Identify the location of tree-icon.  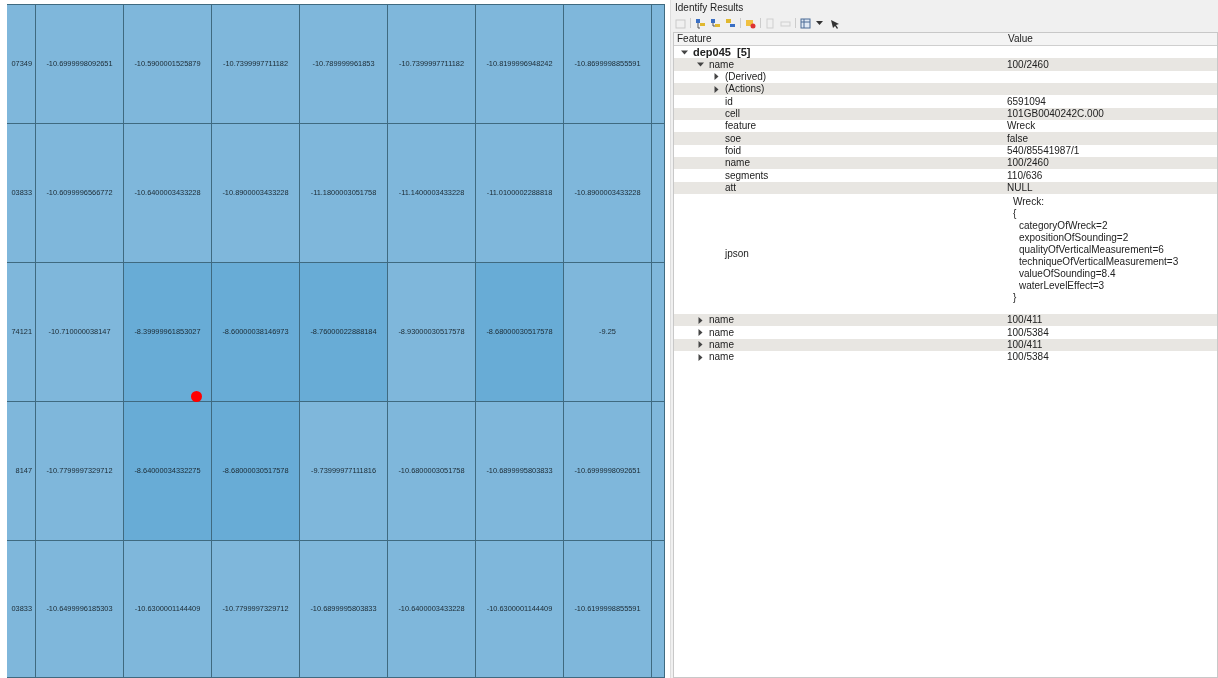
(730, 23).